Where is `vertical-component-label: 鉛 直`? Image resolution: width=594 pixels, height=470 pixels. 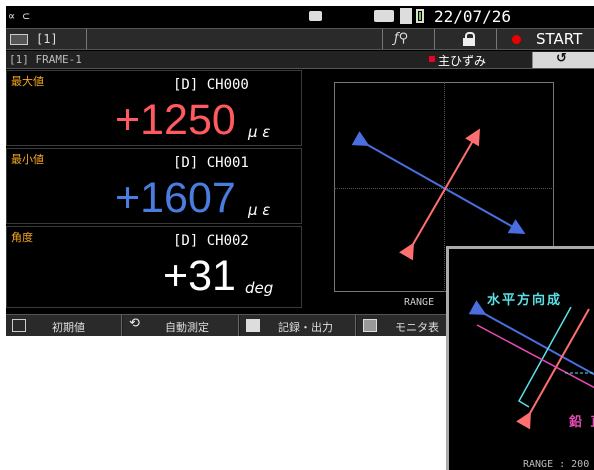
vertical-component-label: 鉛 直 is located at coordinates (581, 422).